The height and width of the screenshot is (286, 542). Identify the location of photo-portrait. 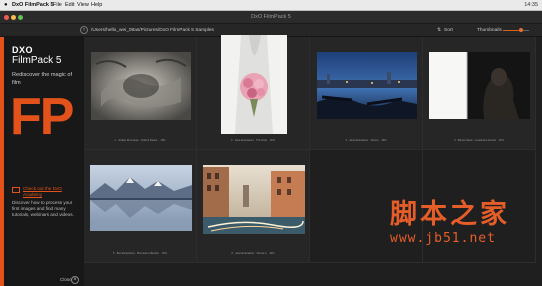
(479, 85).